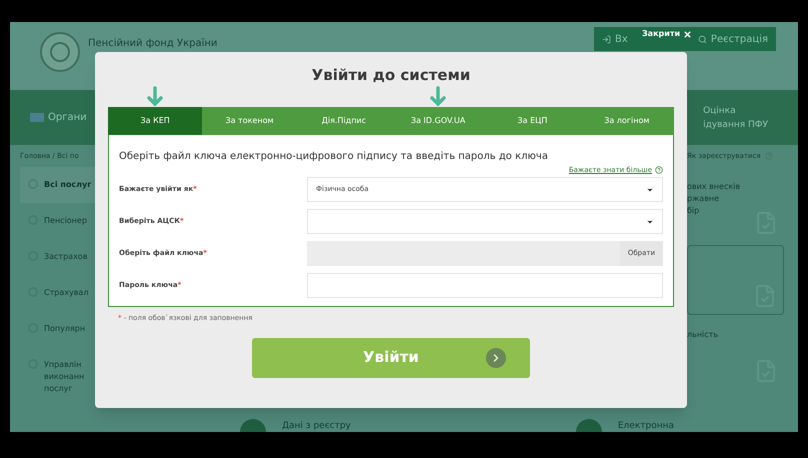 The height and width of the screenshot is (458, 808). Describe the element at coordinates (391, 358) in the screenshot. I see `login-button: Увійти` at that location.